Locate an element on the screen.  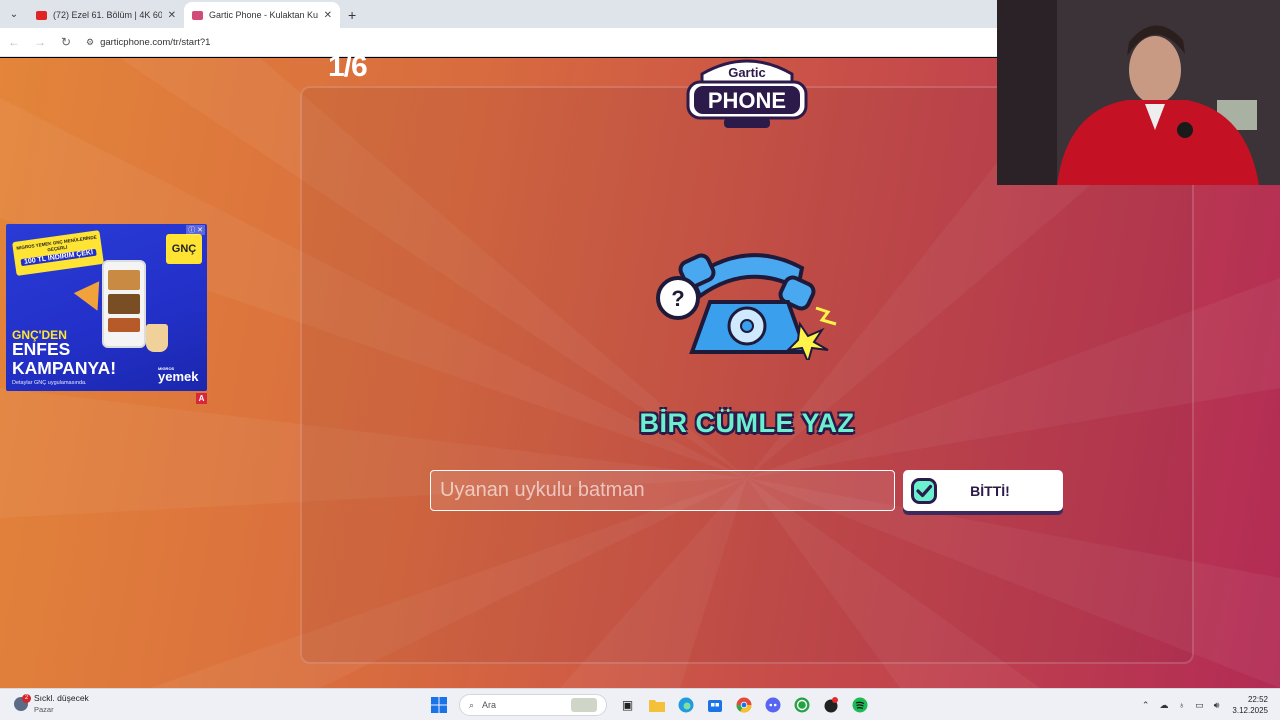
checkmark-icon is located at coordinates (924, 490).